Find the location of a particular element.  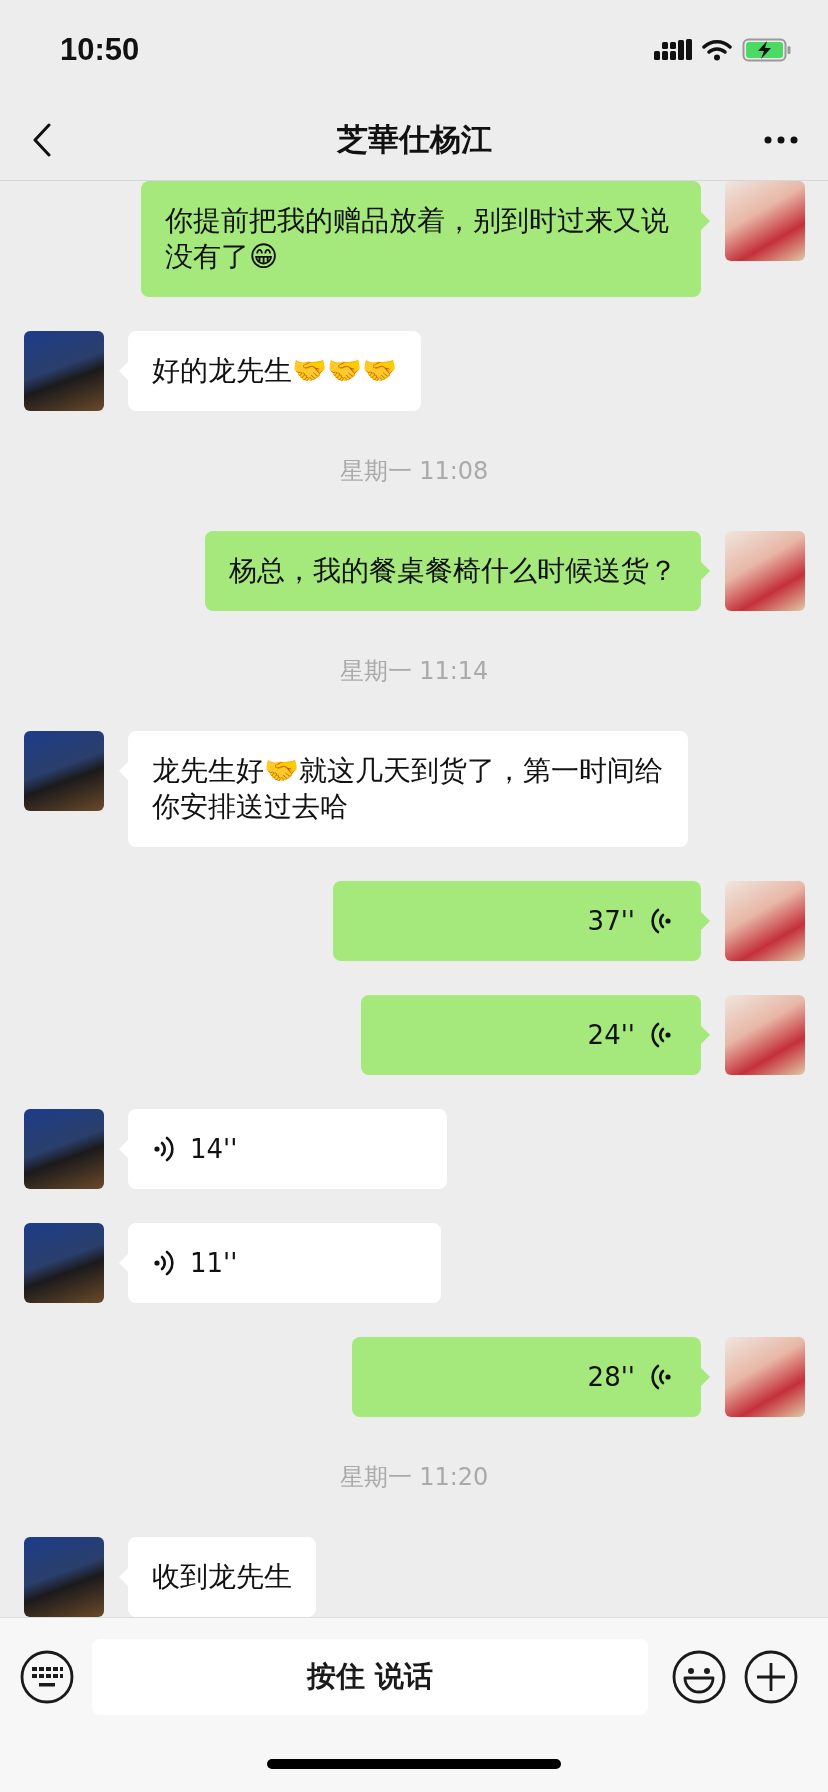

voice-message: 28'' is located at coordinates (526, 1377).